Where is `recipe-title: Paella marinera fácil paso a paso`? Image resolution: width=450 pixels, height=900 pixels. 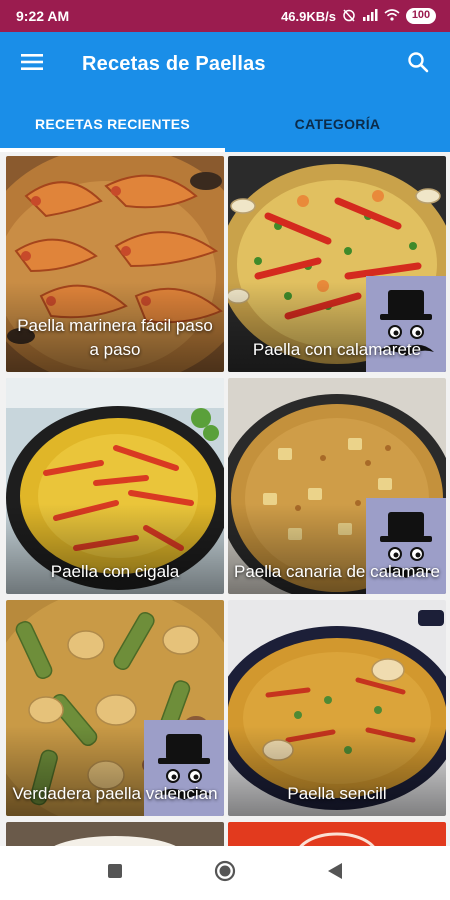 recipe-title: Paella marinera fácil paso a paso is located at coordinates (115, 337).